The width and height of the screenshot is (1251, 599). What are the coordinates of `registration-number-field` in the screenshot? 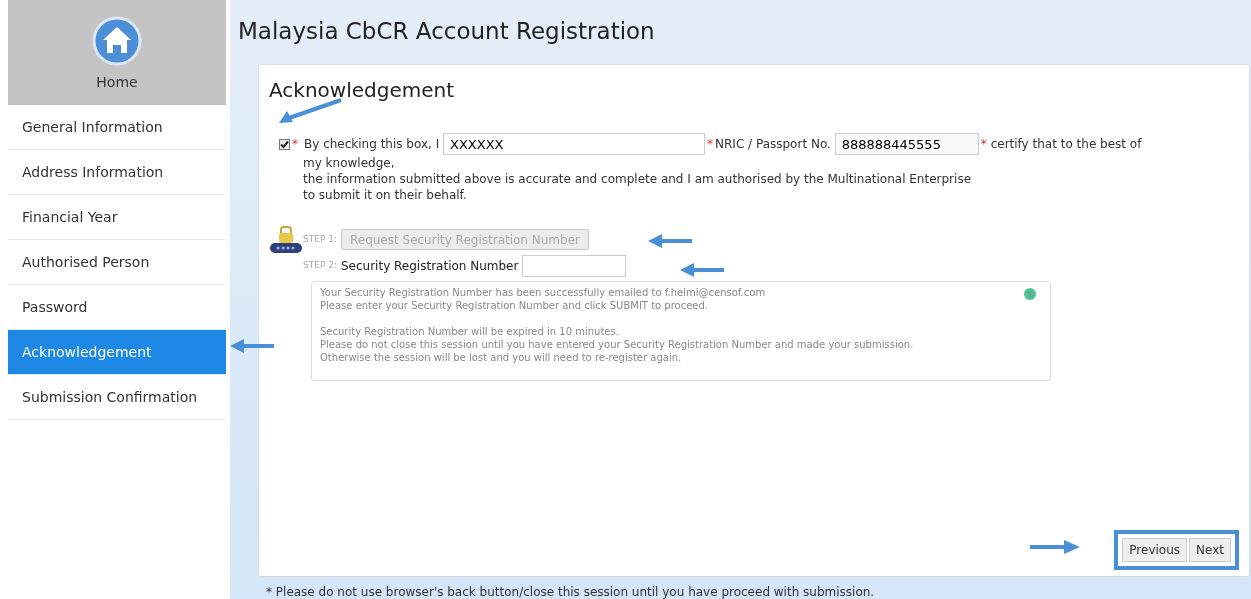 It's located at (574, 266).